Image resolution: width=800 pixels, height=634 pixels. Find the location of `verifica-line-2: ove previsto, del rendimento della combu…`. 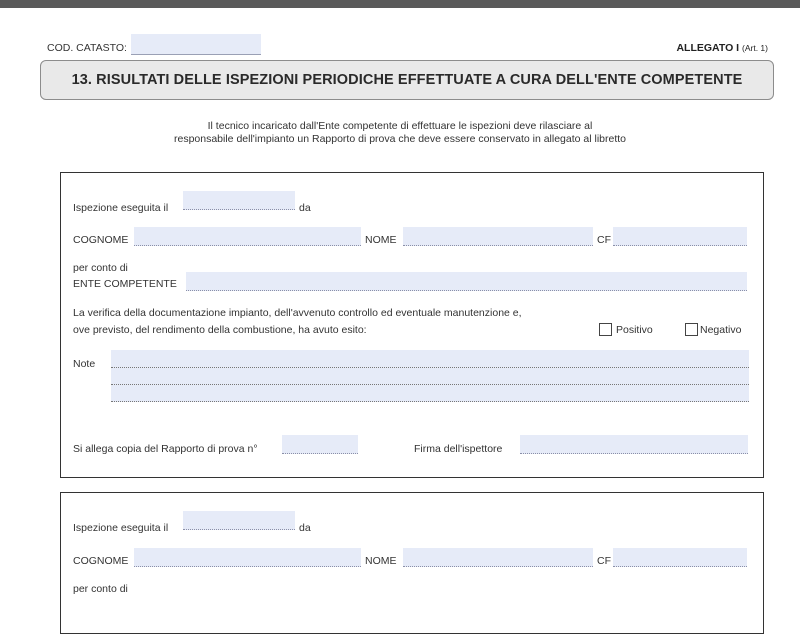

verifica-line-2: ove previsto, del rendimento della combu… is located at coordinates (220, 330).